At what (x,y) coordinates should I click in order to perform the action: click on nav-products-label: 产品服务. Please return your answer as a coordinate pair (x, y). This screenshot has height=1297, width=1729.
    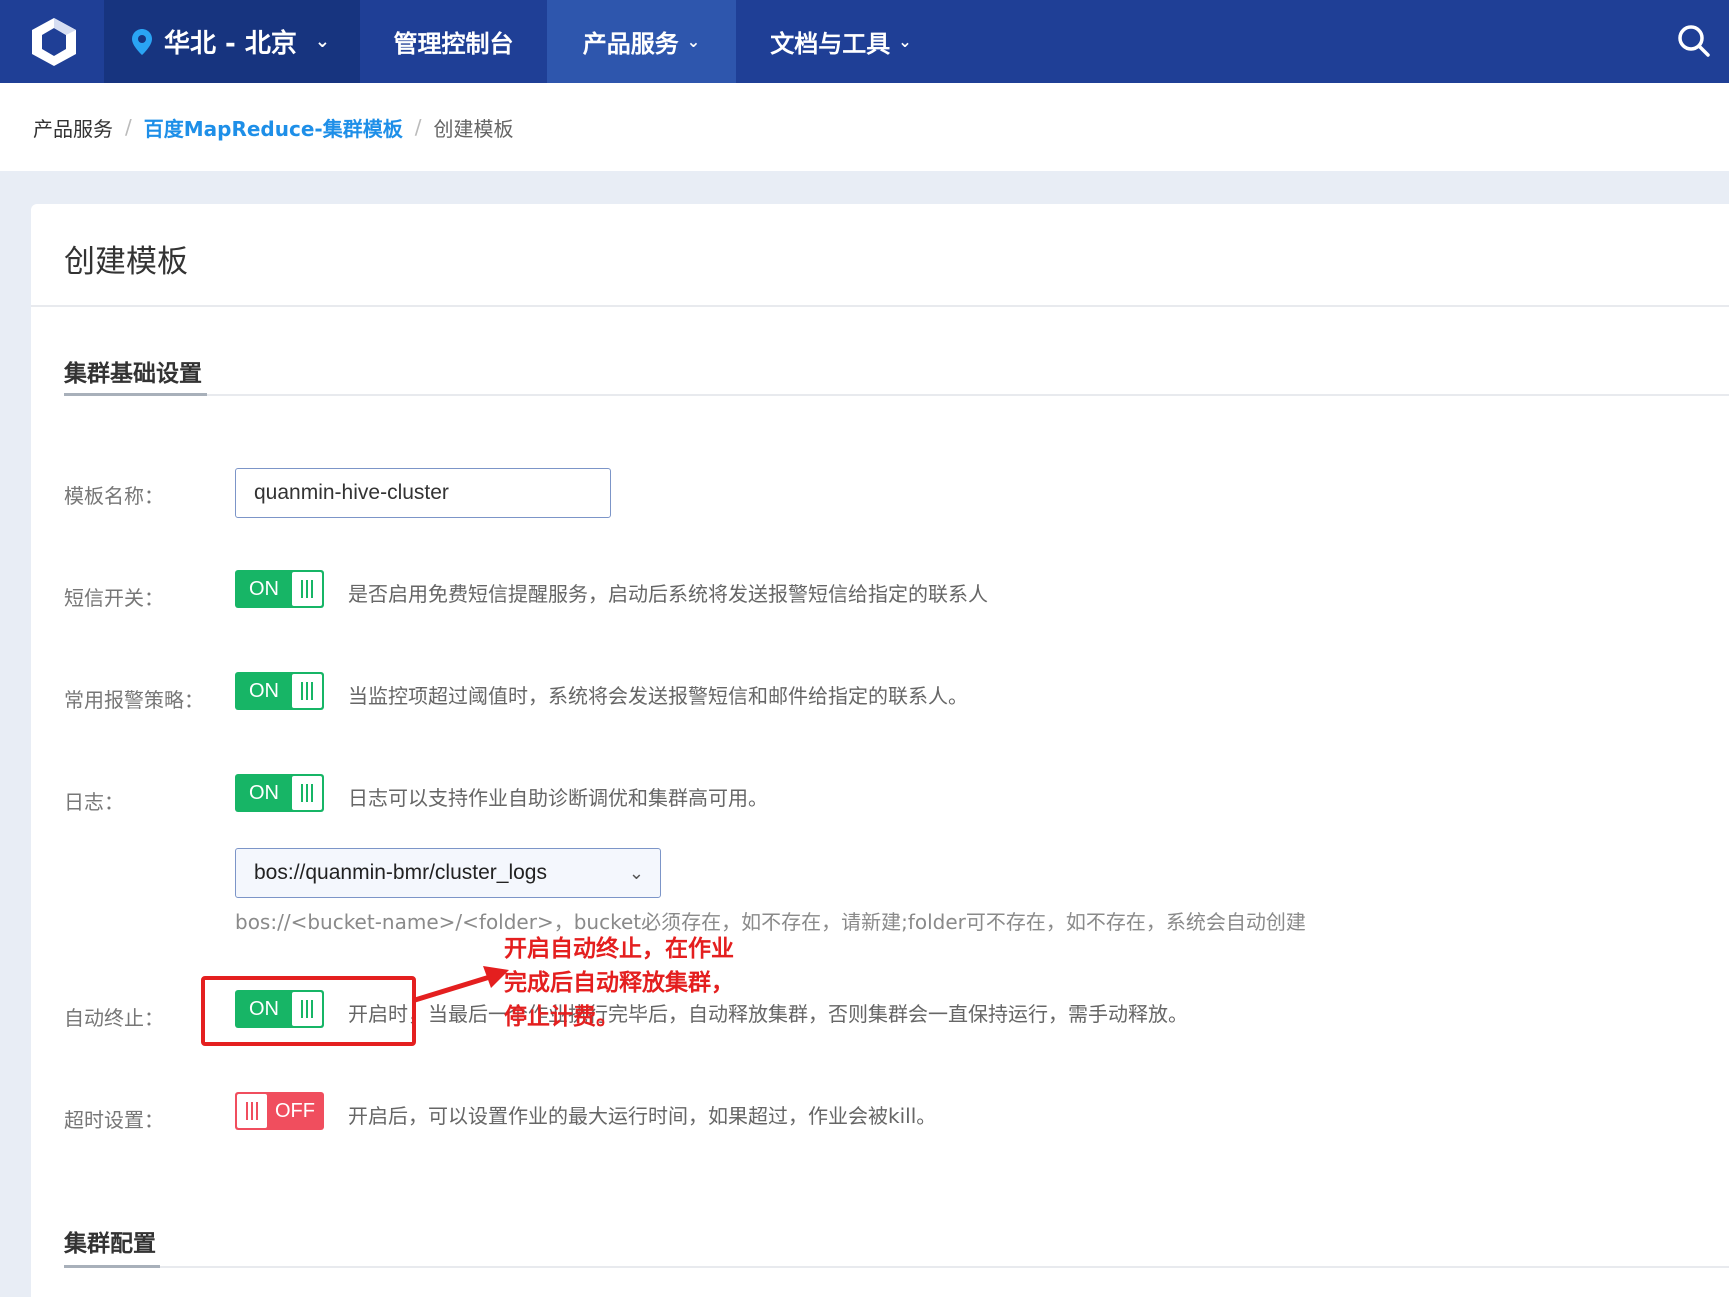
    Looking at the image, I should click on (630, 44).